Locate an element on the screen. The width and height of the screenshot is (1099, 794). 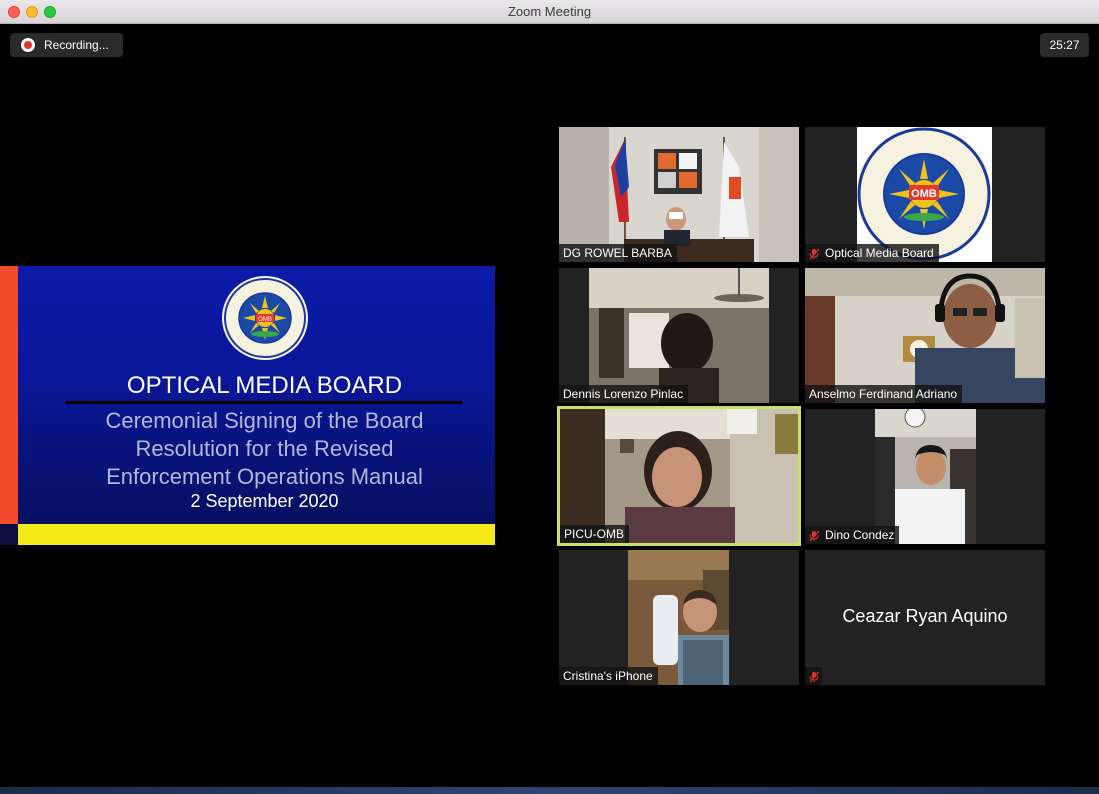
participant-name: Anselmo Ferdinand Adriano is located at coordinates (884, 394).